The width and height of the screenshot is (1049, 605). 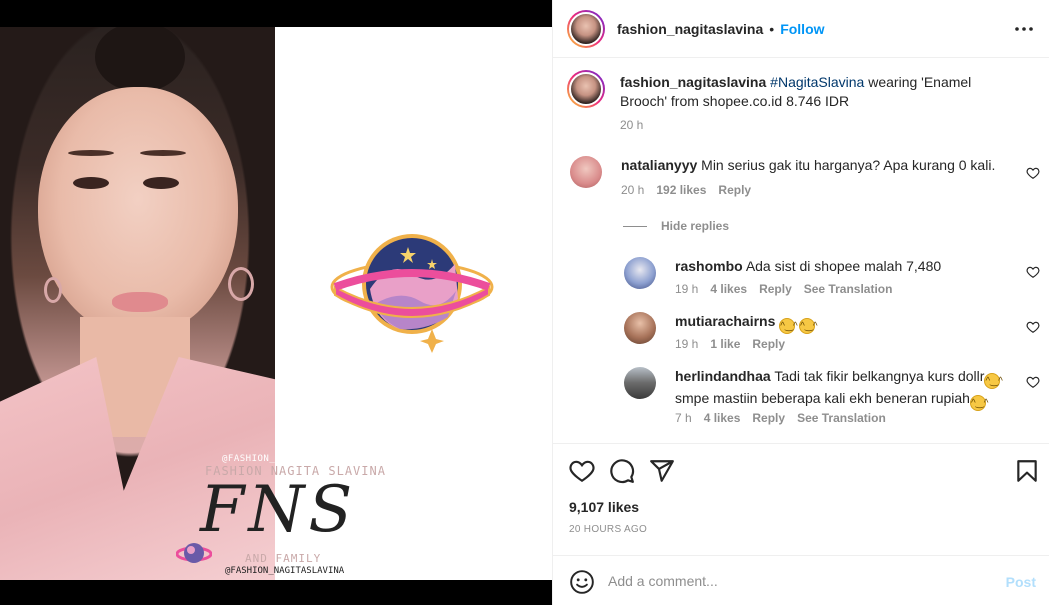 I want to click on comment-icon, so click(x=622, y=471).